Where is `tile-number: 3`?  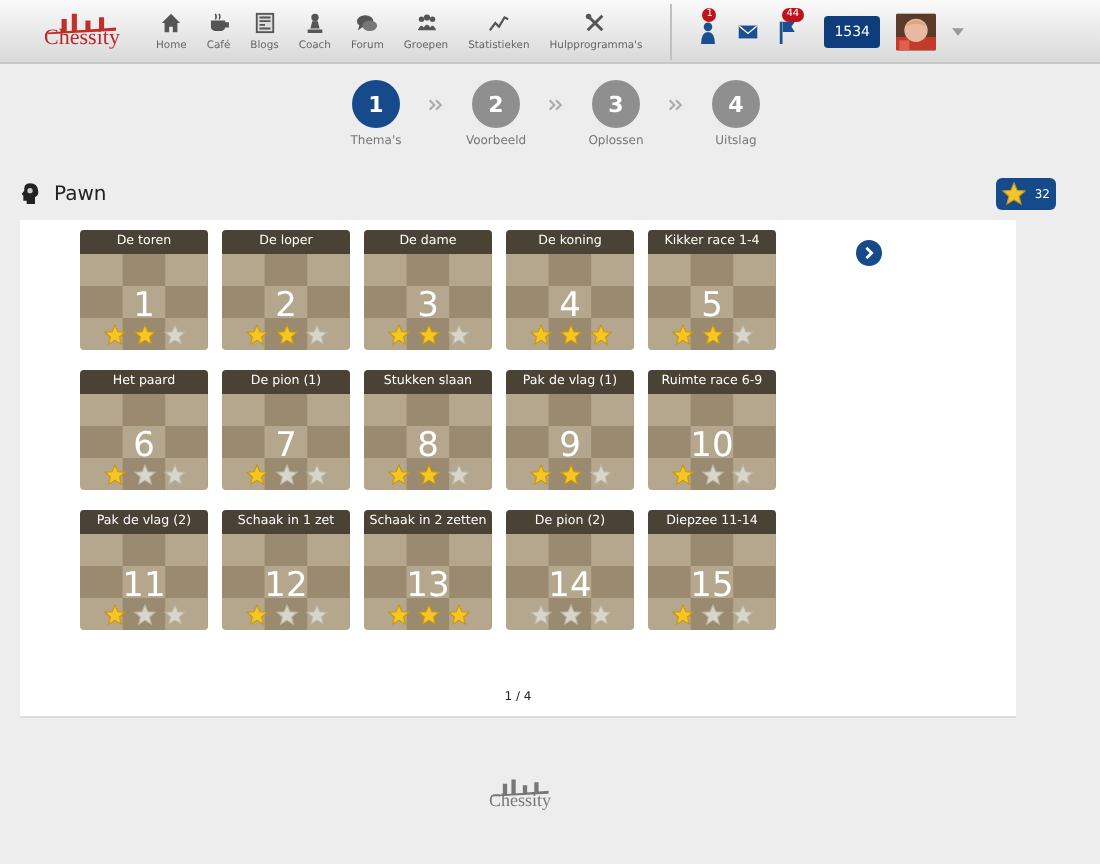
tile-number: 3 is located at coordinates (428, 306).